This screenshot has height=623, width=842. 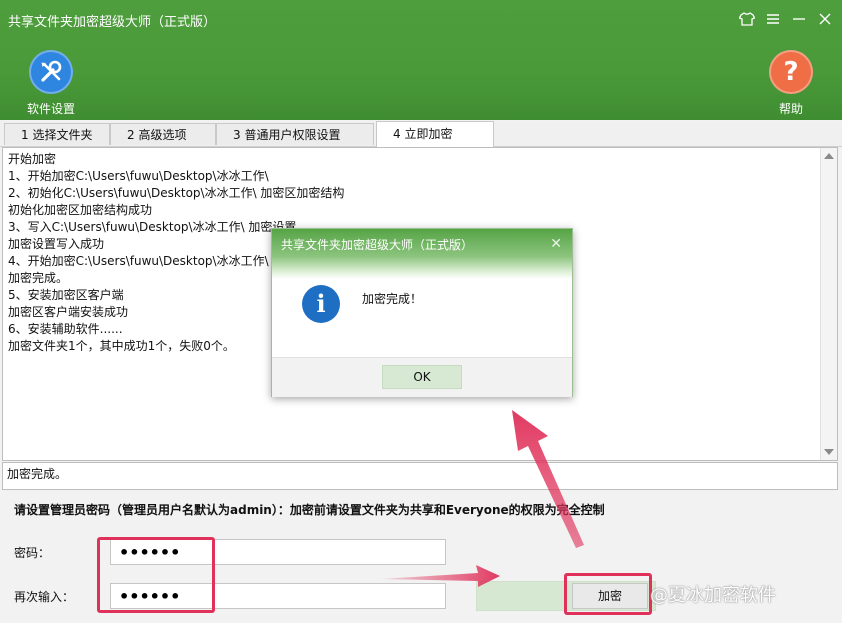 I want to click on dialog-footer: OK, so click(x=422, y=377).